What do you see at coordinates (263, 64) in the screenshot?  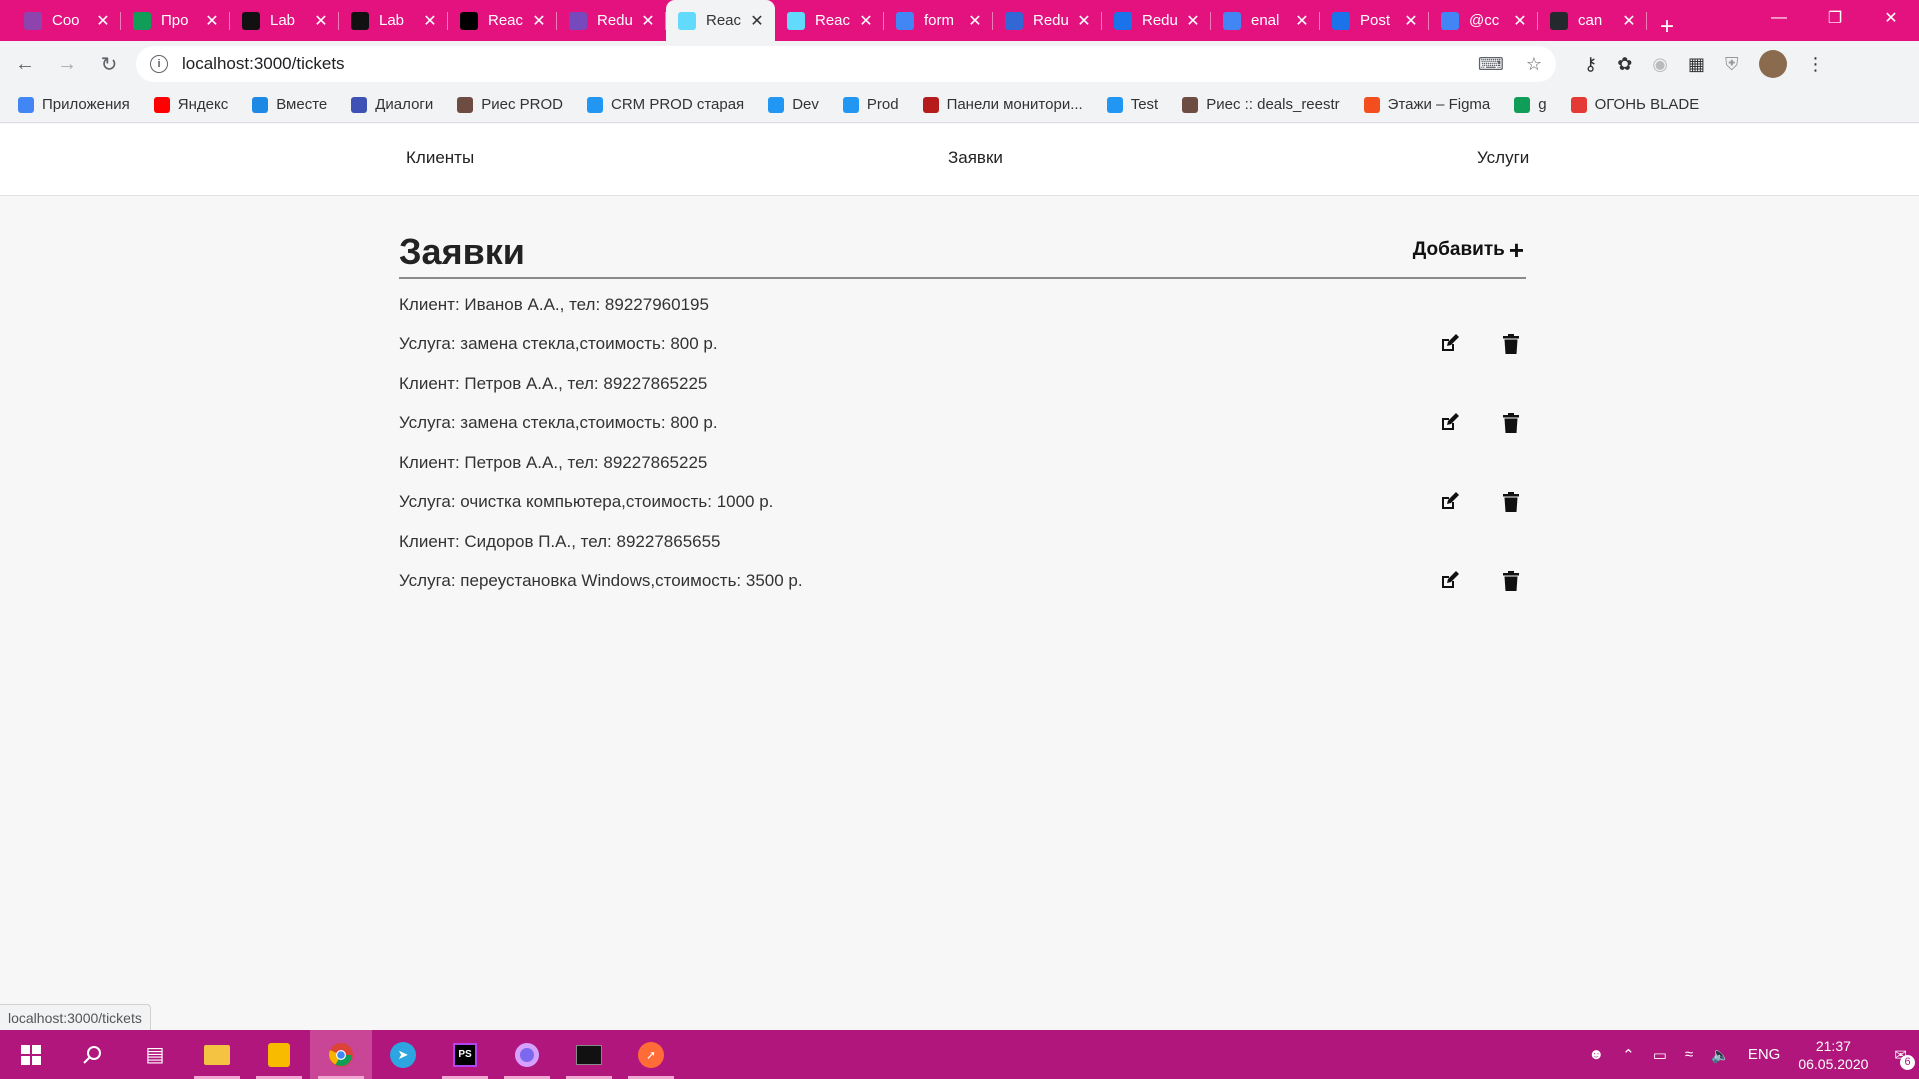 I see `url-text: localhost:3000/tickets` at bounding box center [263, 64].